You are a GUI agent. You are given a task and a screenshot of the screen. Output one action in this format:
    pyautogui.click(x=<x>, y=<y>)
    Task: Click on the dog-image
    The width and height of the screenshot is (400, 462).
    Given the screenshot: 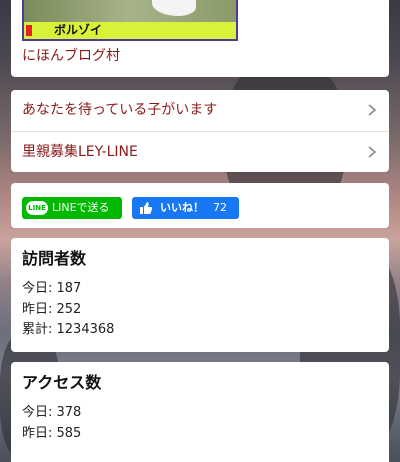 What is the action you would take?
    pyautogui.click(x=174, y=8)
    